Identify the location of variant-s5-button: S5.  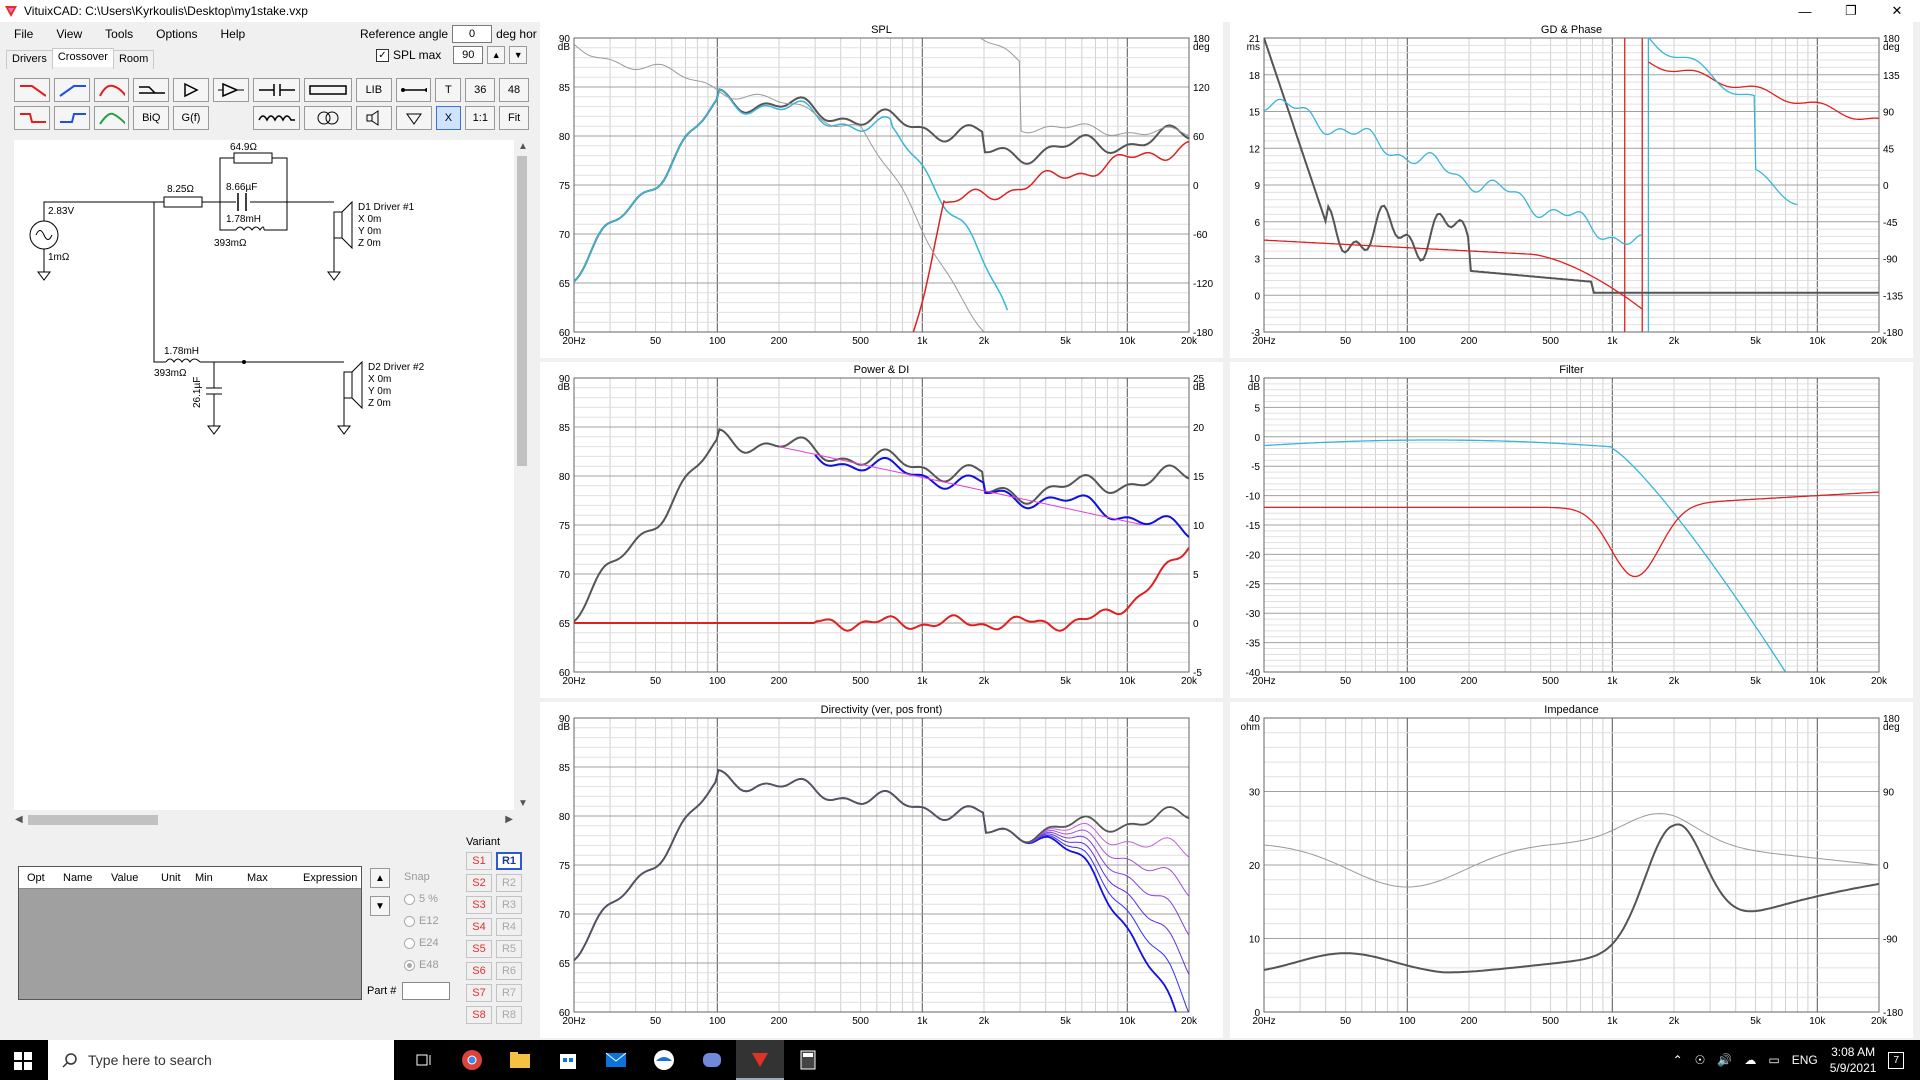
(479, 949).